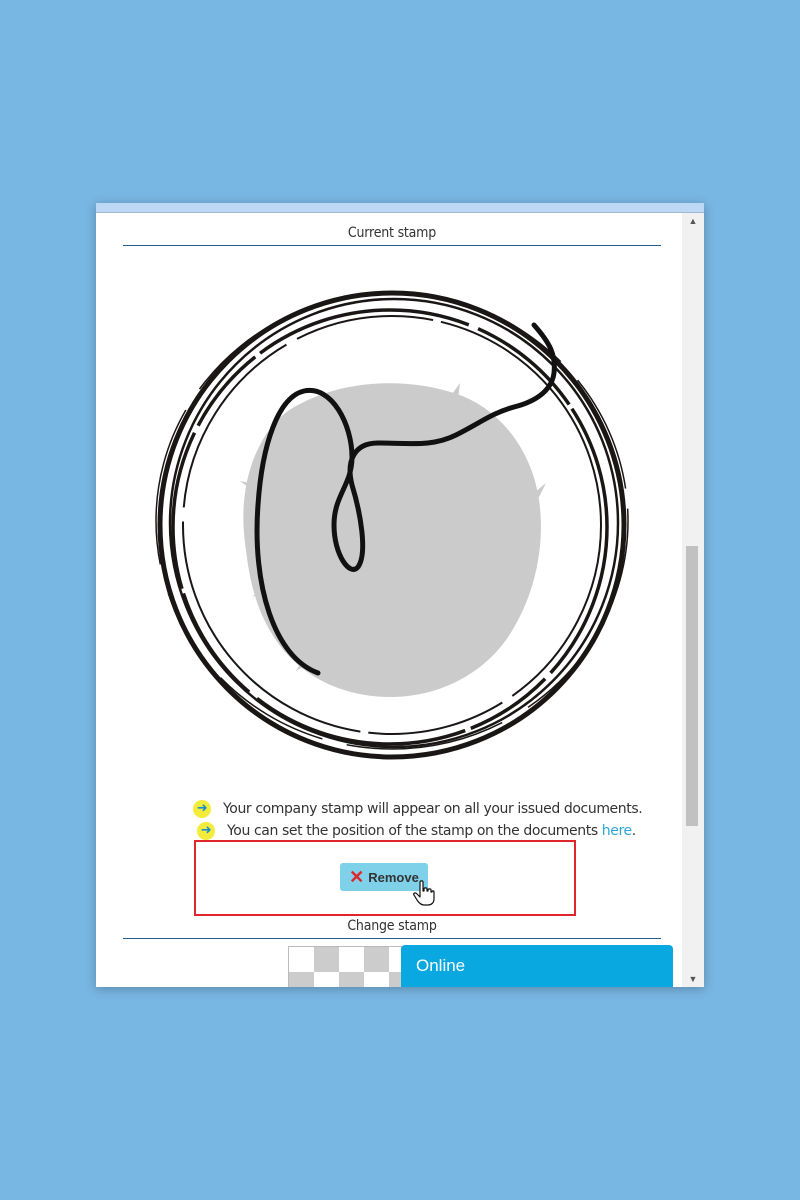 Image resolution: width=800 pixels, height=1200 pixels. What do you see at coordinates (424, 893) in the screenshot?
I see `hand-pointer-icon` at bounding box center [424, 893].